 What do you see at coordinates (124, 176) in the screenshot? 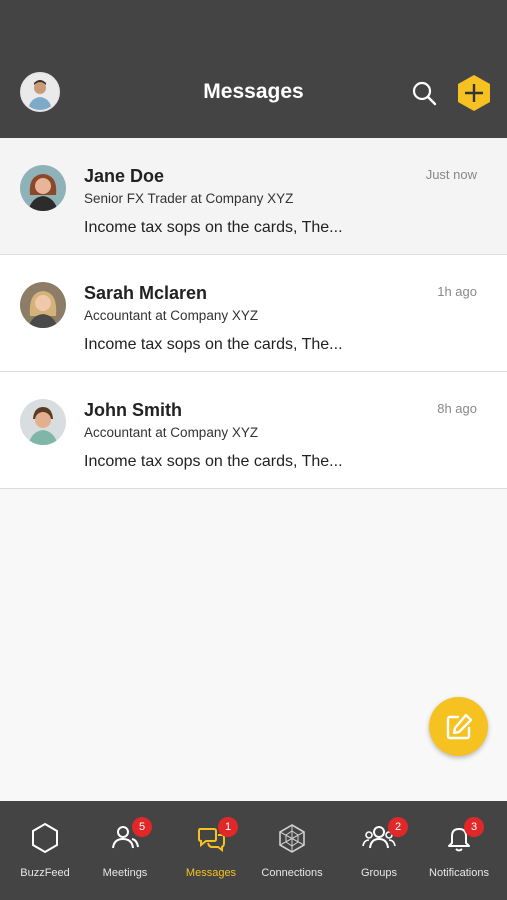
I see `contact-name: Jane Doe` at bounding box center [124, 176].